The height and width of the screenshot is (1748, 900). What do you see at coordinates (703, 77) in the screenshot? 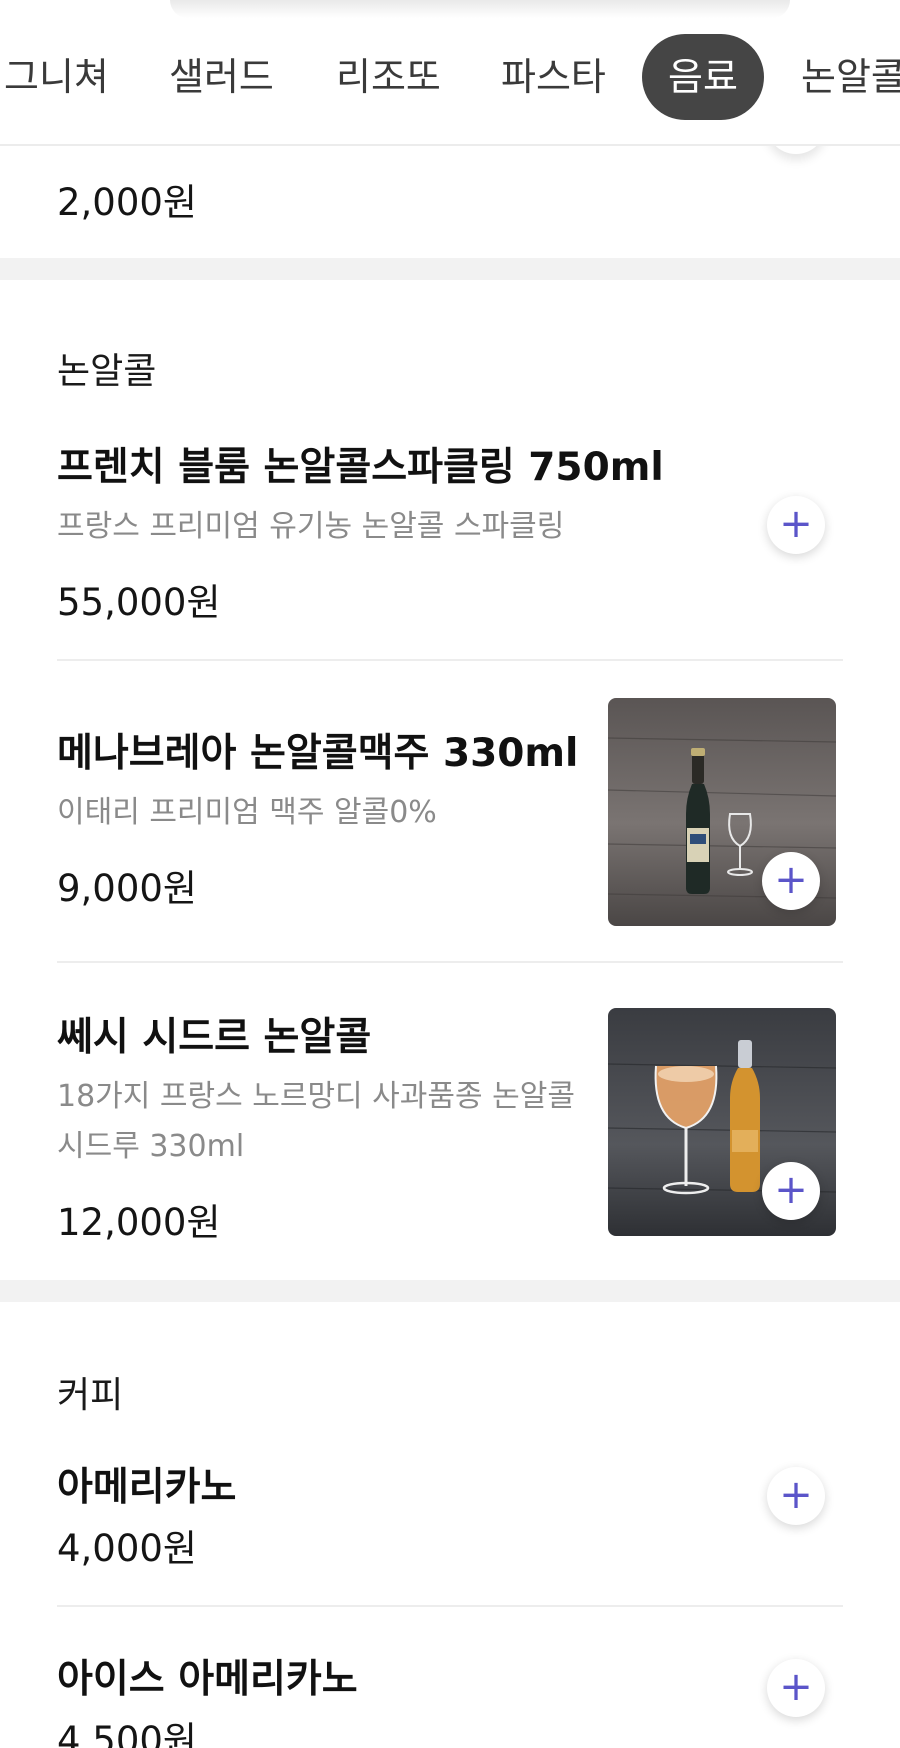
I see `tab-drinks: 음료` at bounding box center [703, 77].